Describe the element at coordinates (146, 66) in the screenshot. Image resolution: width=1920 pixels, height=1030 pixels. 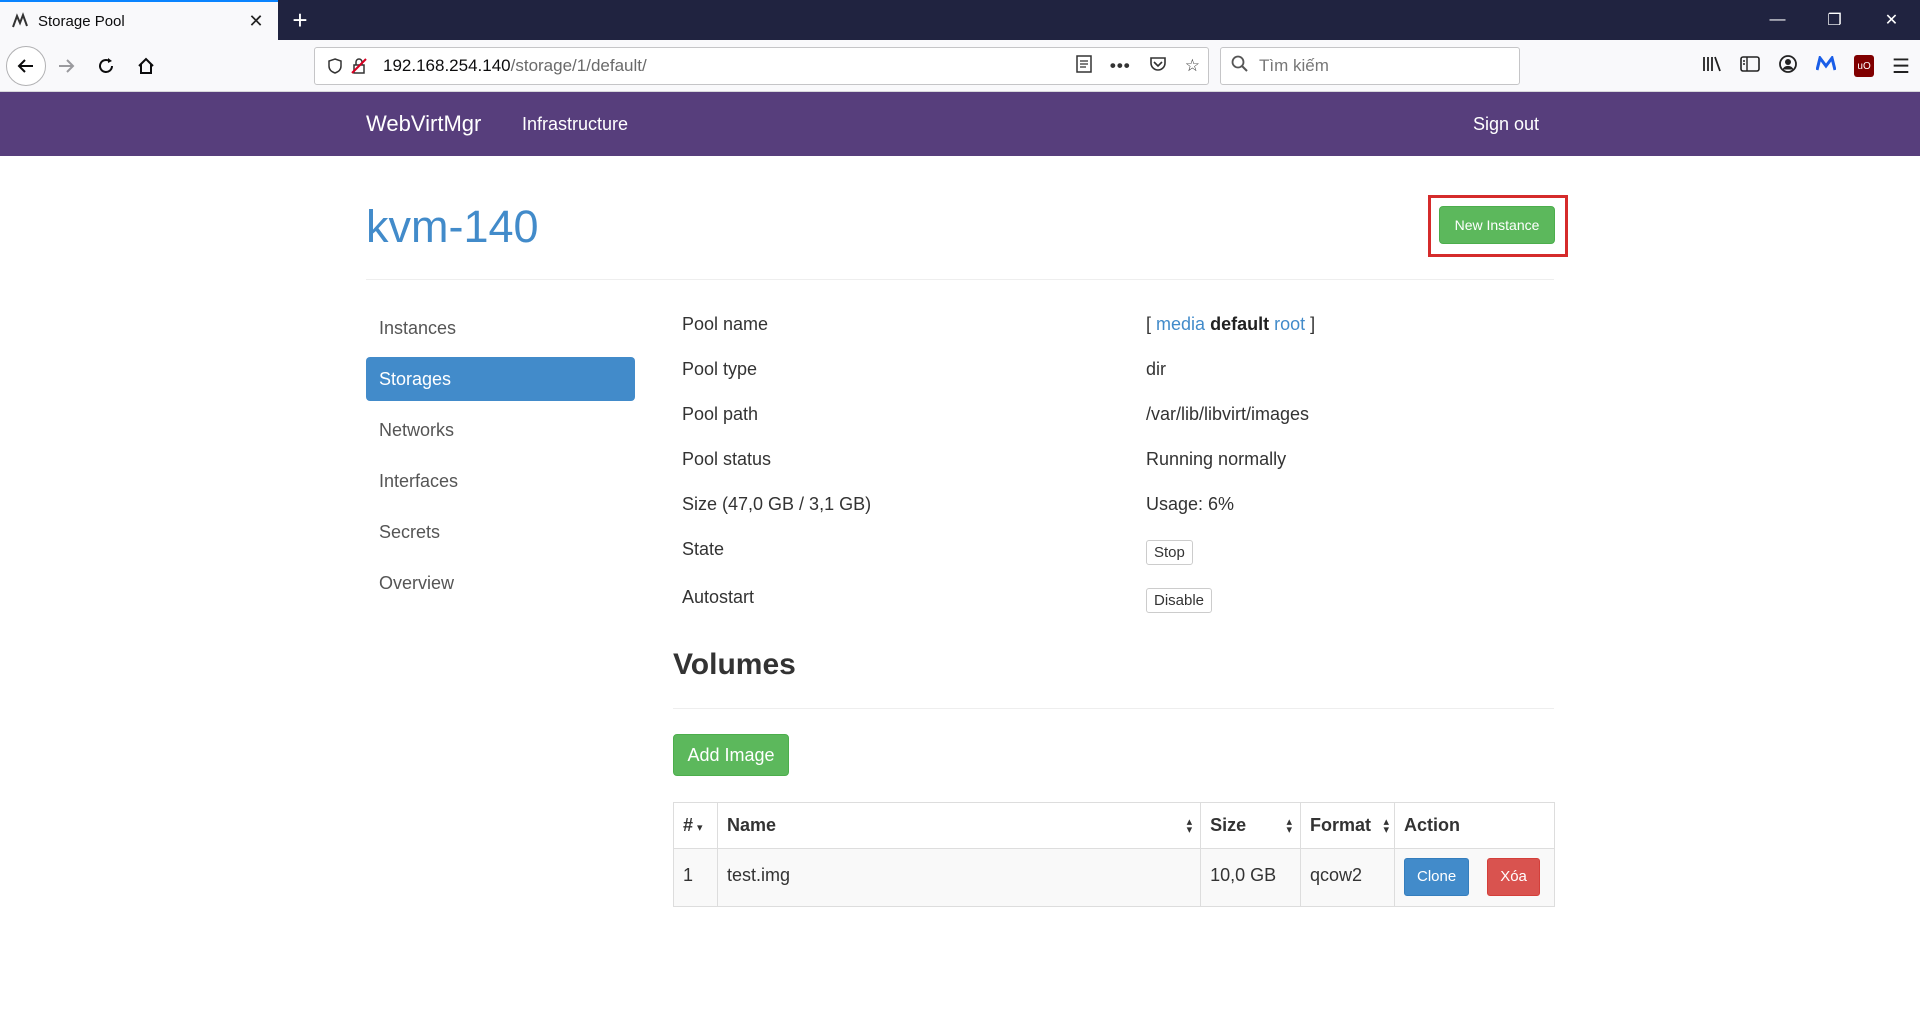
I see `home-button` at that location.